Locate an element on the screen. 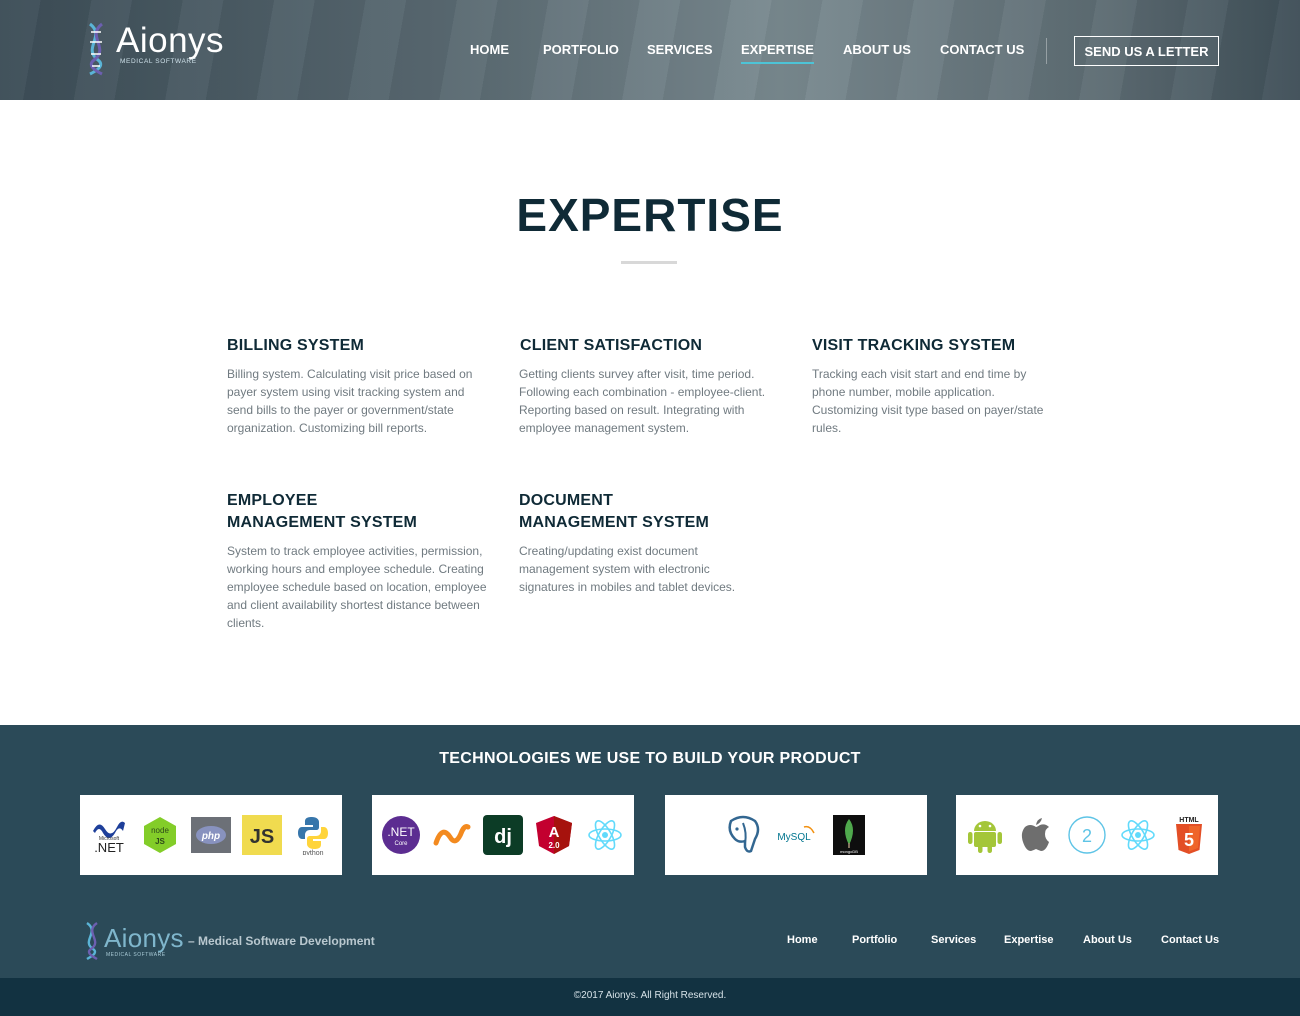 Image resolution: width=1300 pixels, height=1016 pixels. dotnet-icon: Microsoft .NET is located at coordinates (109, 835).